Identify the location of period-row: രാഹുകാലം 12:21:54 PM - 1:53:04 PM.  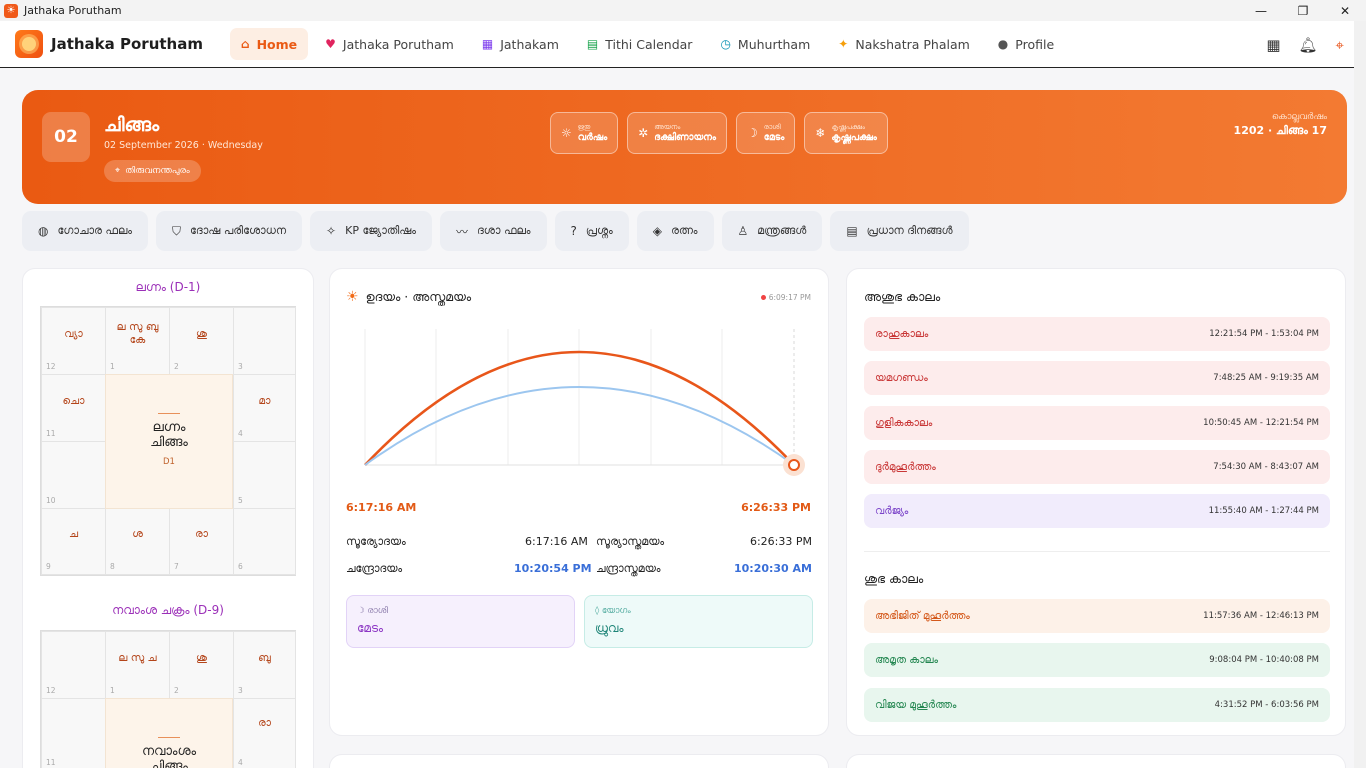
(1097, 334).